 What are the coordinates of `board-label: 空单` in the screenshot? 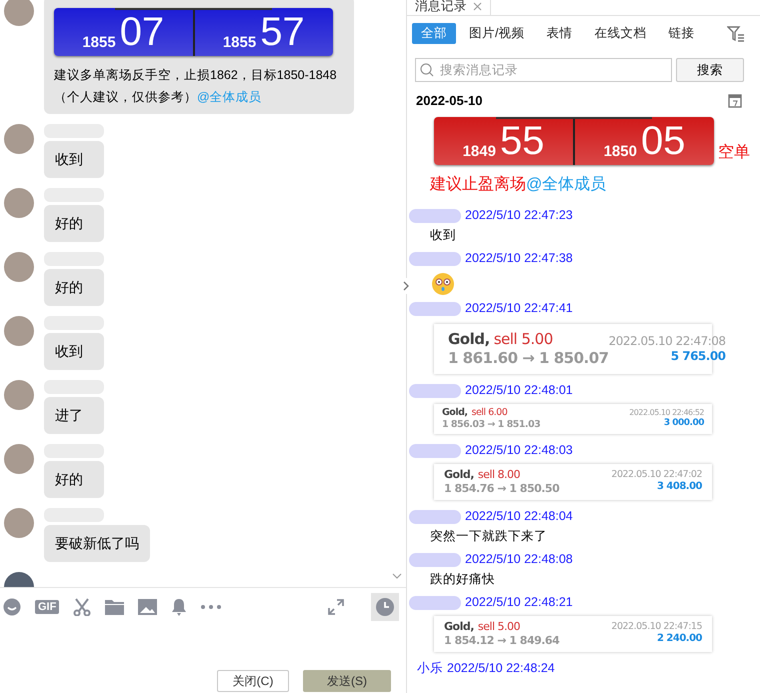 It's located at (734, 152).